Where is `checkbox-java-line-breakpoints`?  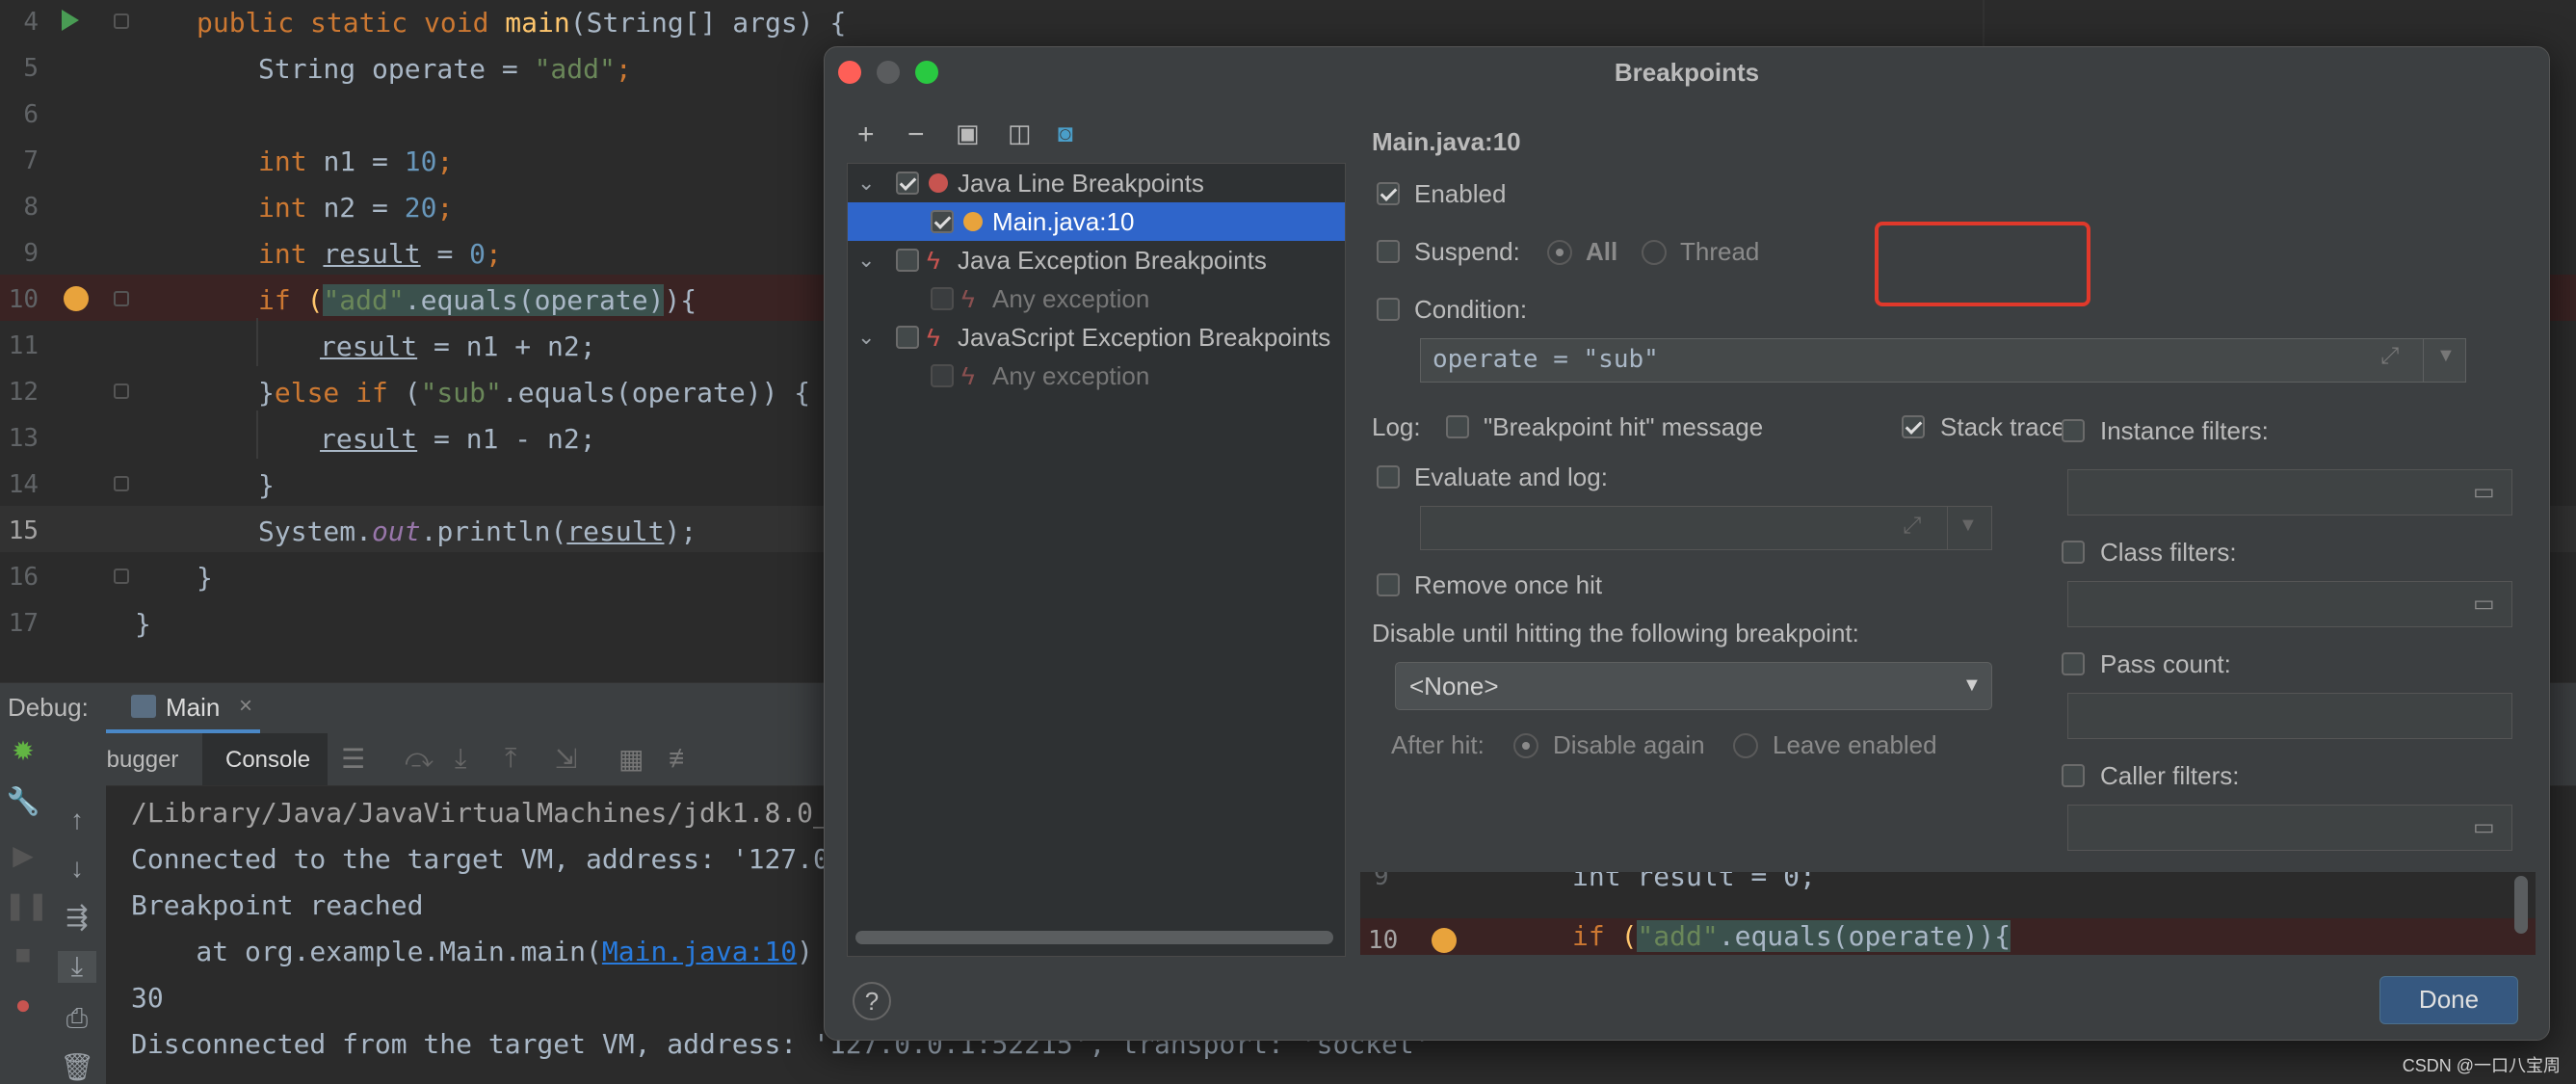
checkbox-java-line-breakpoints is located at coordinates (908, 184).